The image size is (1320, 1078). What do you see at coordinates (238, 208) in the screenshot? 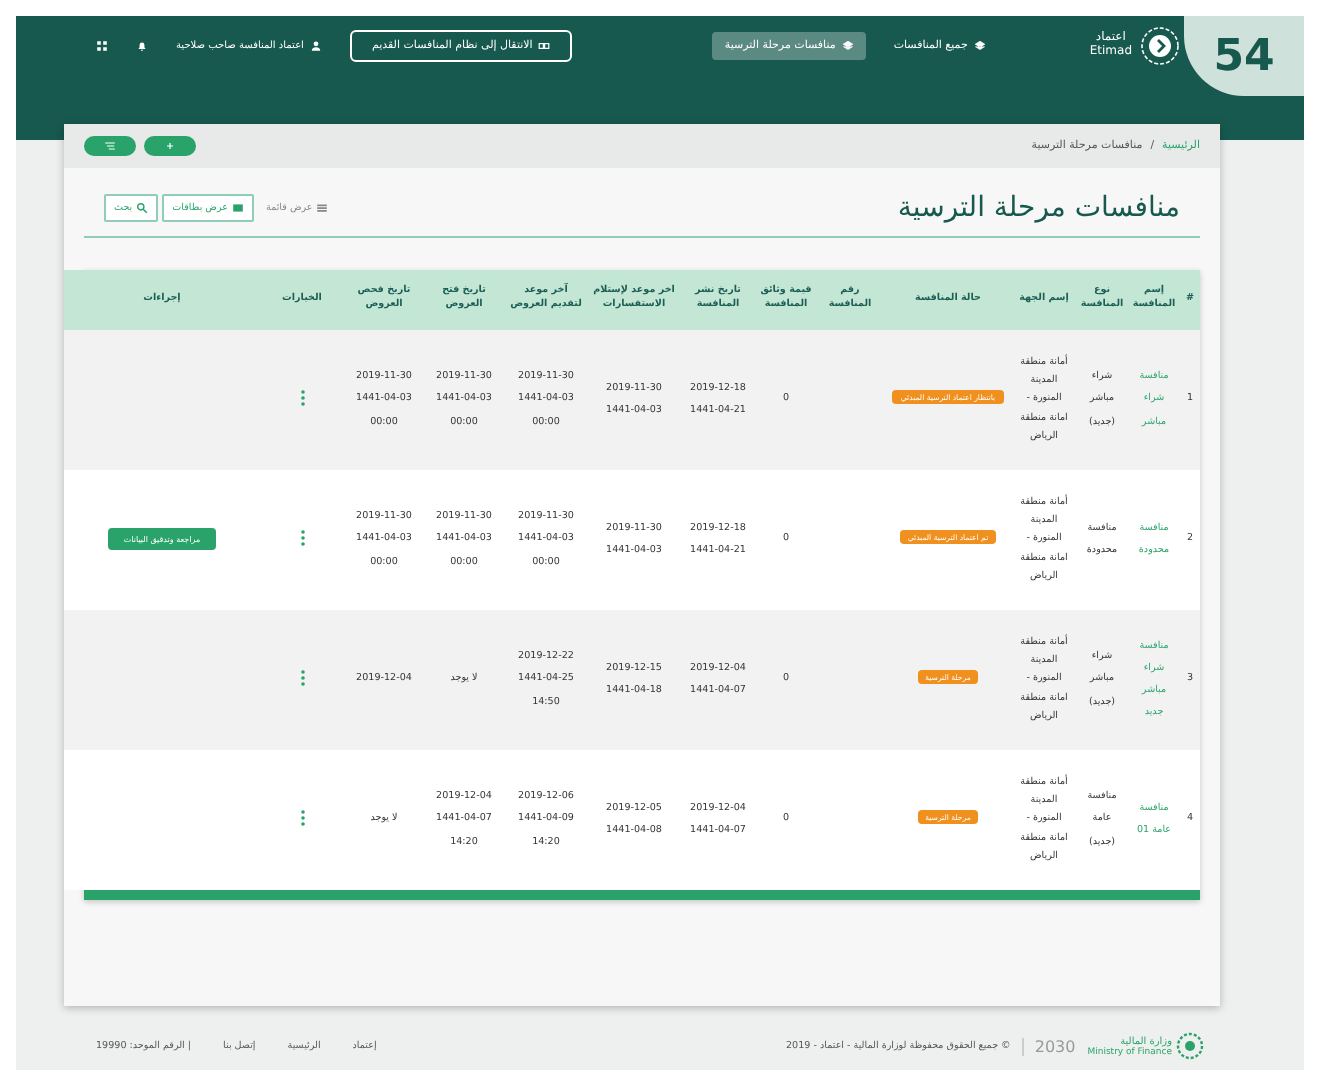
I see `card-icon` at bounding box center [238, 208].